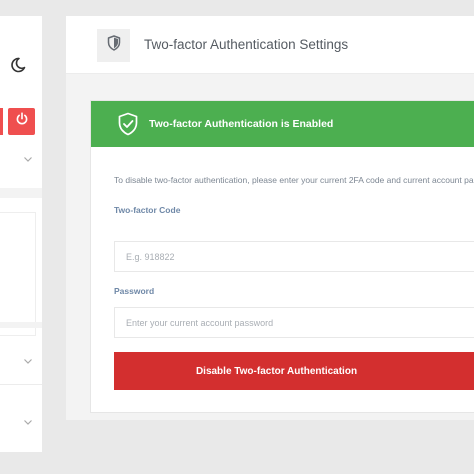 This screenshot has width=474, height=474. I want to click on logout-button, so click(21, 121).